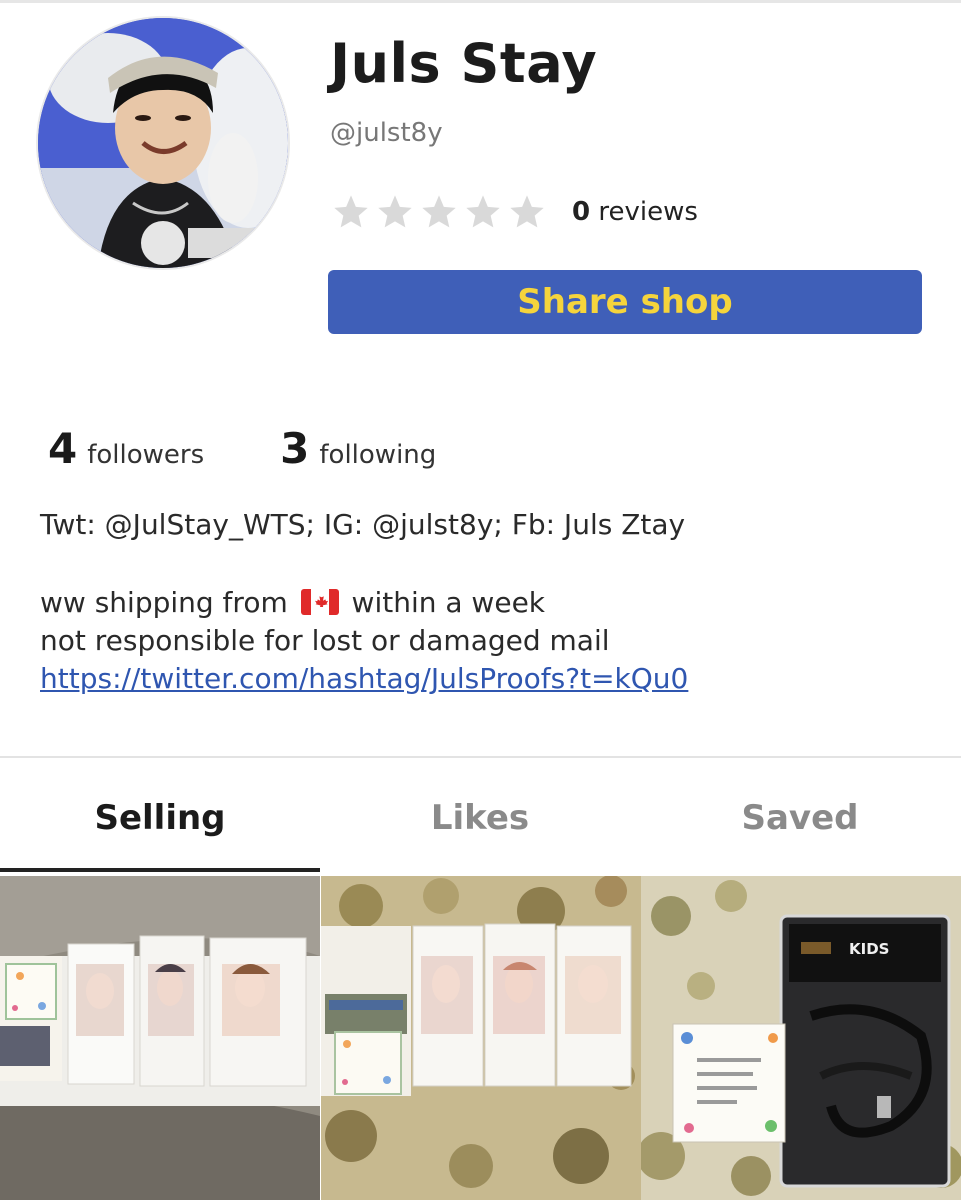  I want to click on avatar-photo, so click(163, 143).